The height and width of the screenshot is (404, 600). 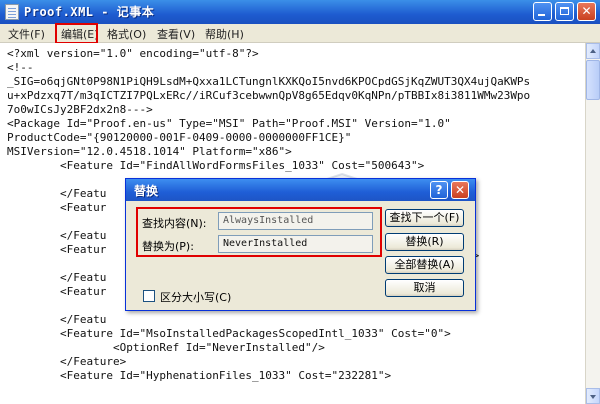 I want to click on replace-button: 替换(R), so click(x=424, y=242).